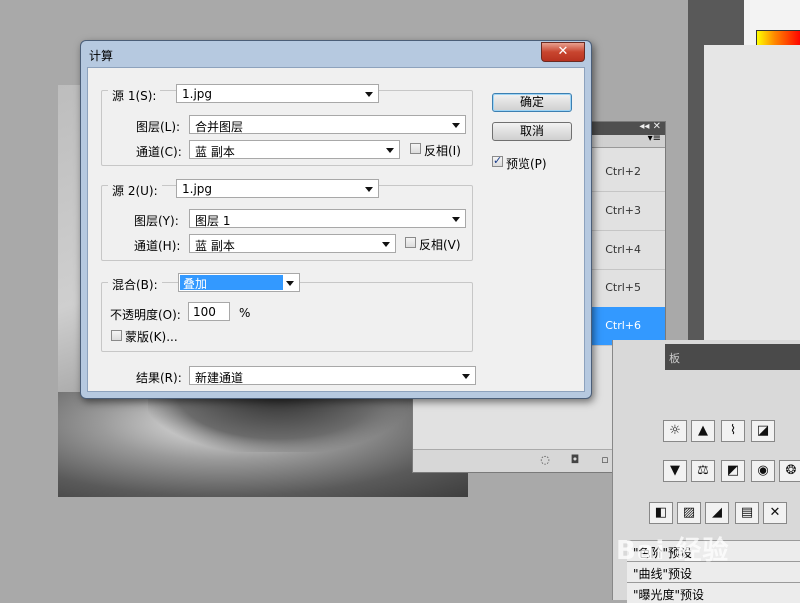 The height and width of the screenshot is (603, 800). What do you see at coordinates (213, 221) in the screenshot?
I see `source2-layer-value: 图层 1` at bounding box center [213, 221].